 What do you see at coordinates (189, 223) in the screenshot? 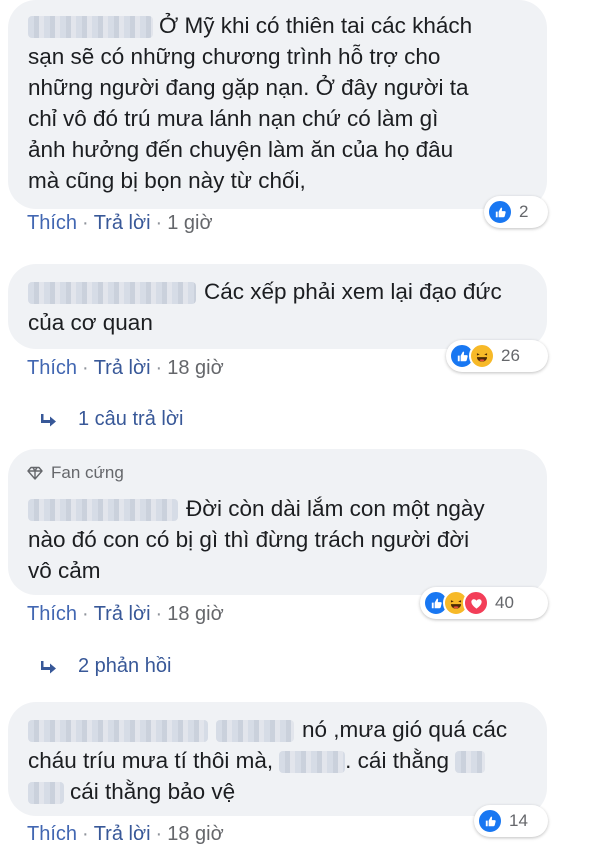
I see `comment-timestamp: 1 giờ` at bounding box center [189, 223].